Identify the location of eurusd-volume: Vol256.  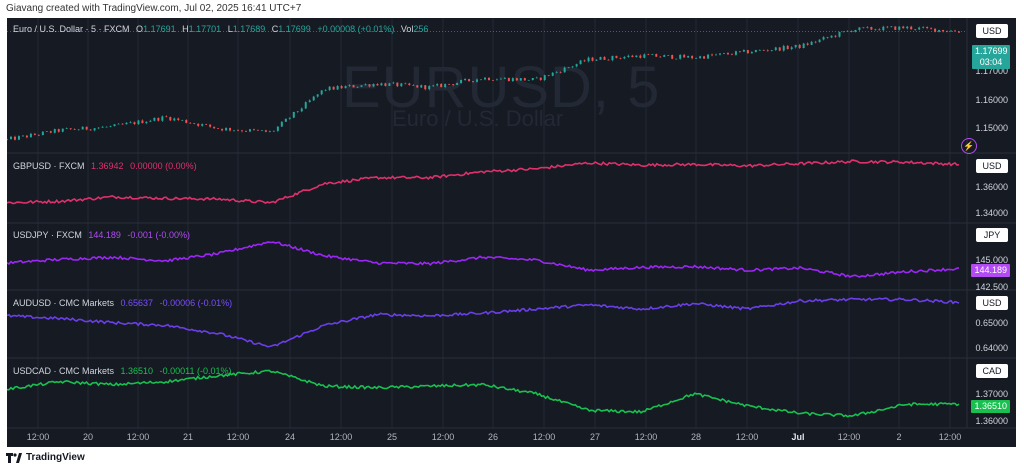
(415, 29).